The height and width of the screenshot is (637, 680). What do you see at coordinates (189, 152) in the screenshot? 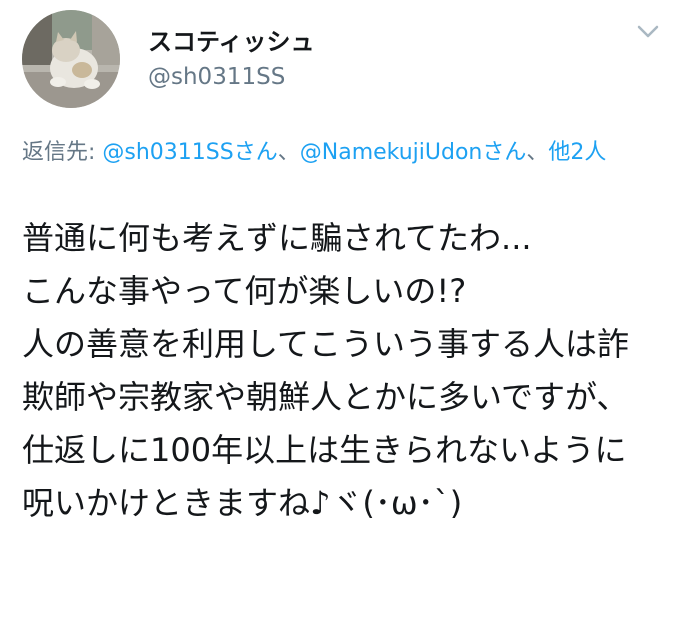
I see `mention-link: @sh0311SSさん` at bounding box center [189, 152].